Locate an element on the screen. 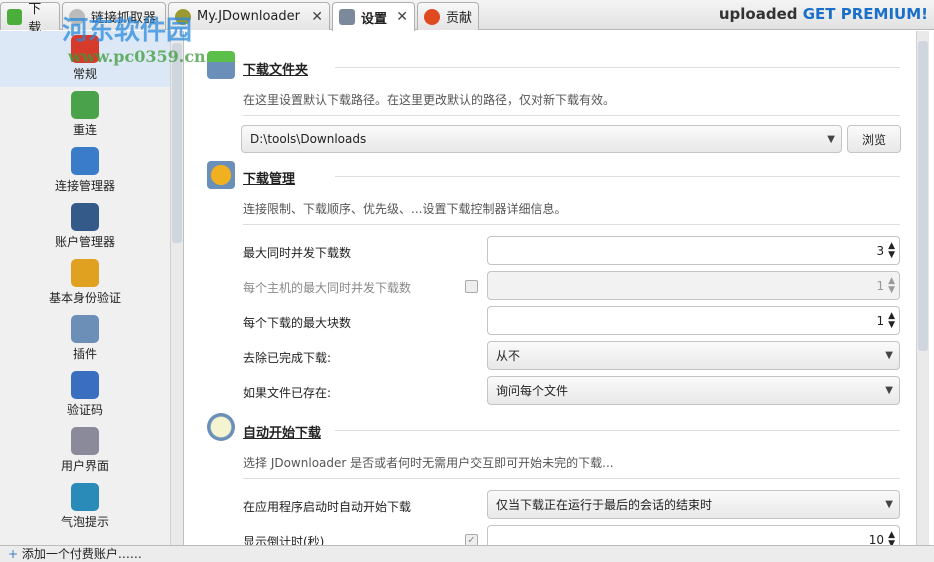  tab-label: My.JDownloader is located at coordinates (248, 16).